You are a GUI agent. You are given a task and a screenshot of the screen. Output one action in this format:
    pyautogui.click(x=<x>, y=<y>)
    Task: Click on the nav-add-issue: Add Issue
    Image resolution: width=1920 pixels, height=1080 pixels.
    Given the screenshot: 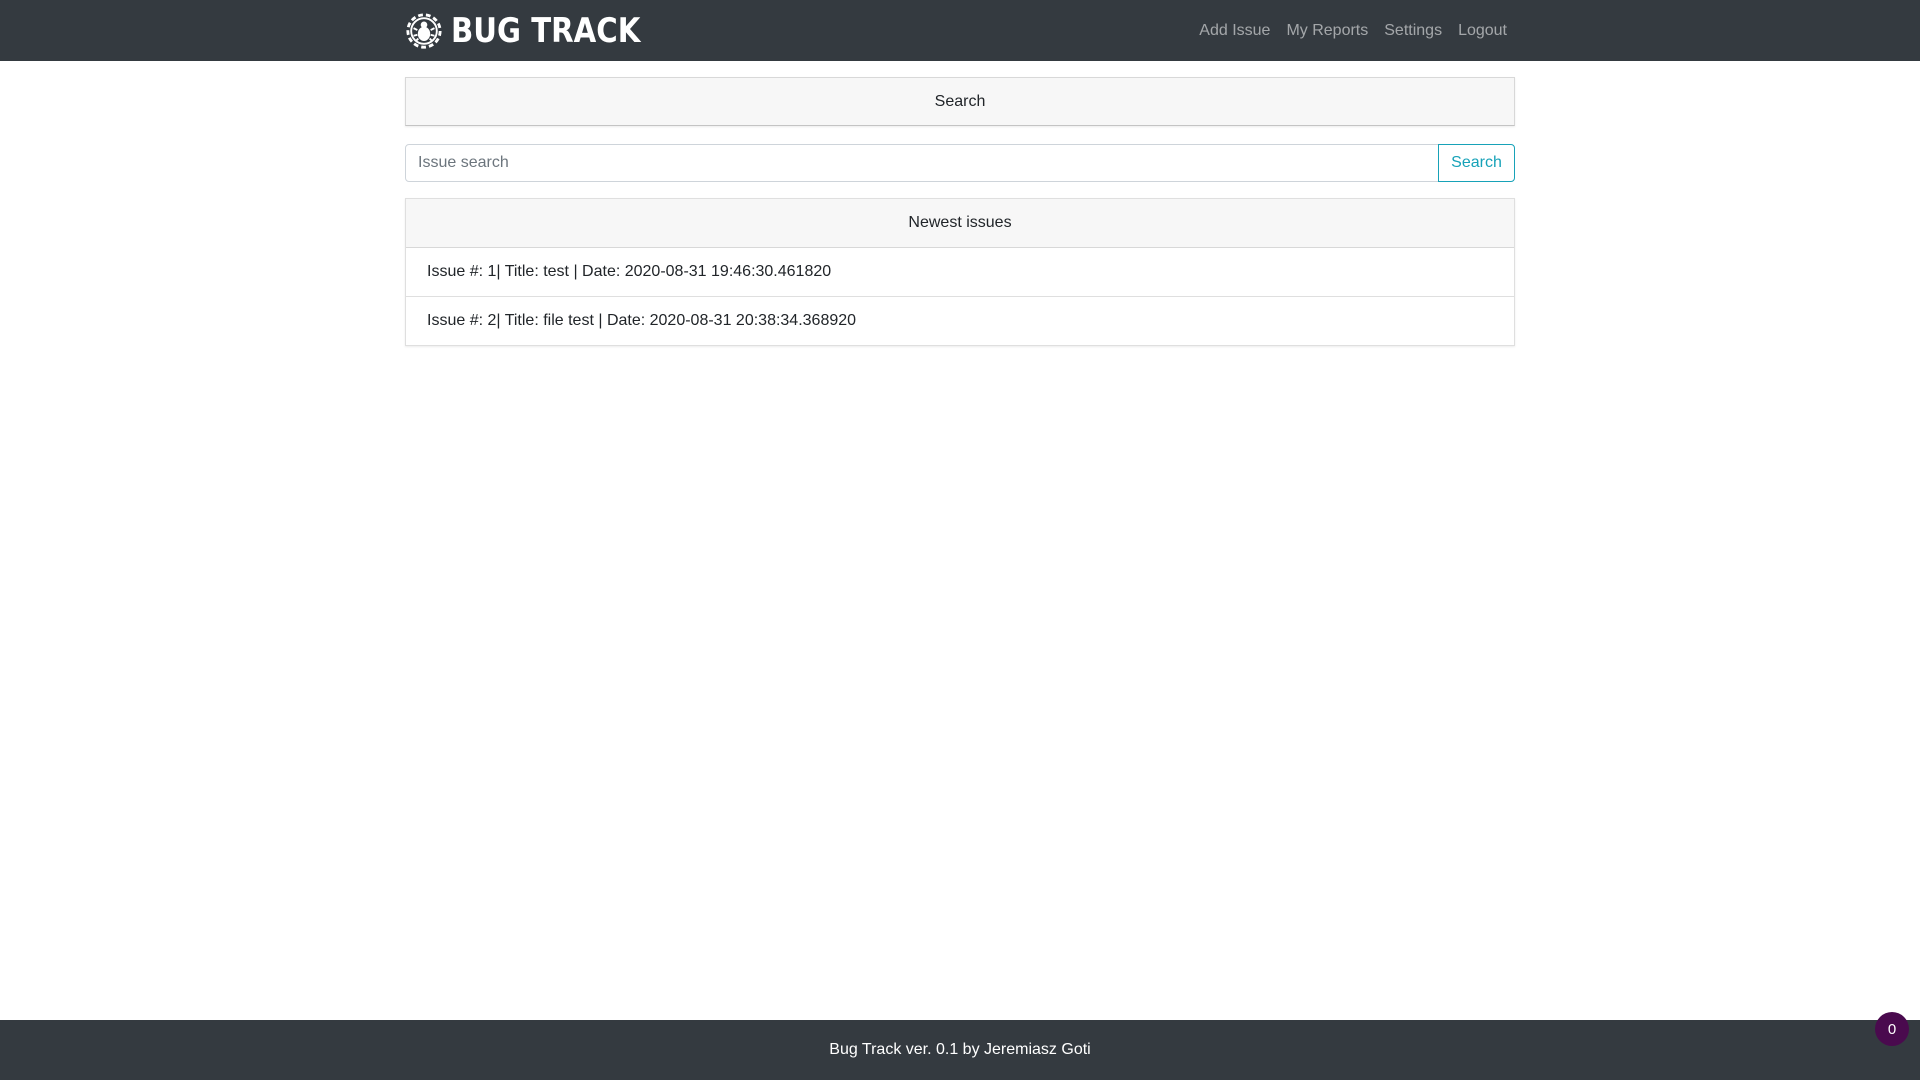 What is the action you would take?
    pyautogui.click(x=1234, y=31)
    